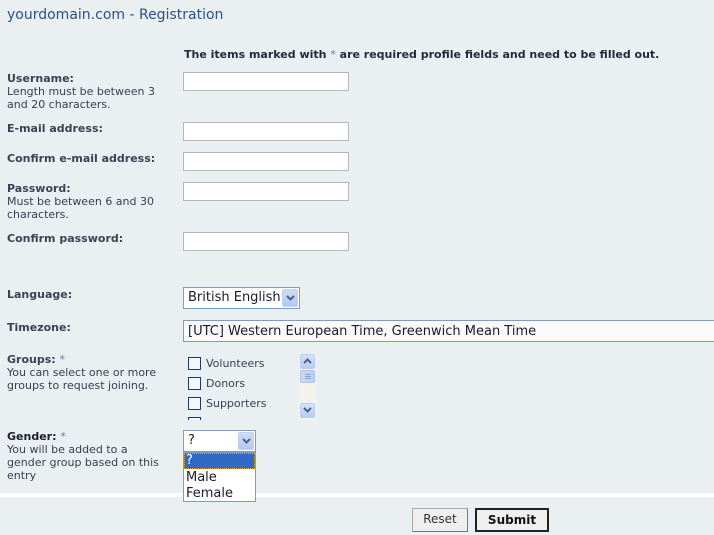 The width and height of the screenshot is (714, 535). I want to click on page-title: yourdomain.com - Registration, so click(115, 15).